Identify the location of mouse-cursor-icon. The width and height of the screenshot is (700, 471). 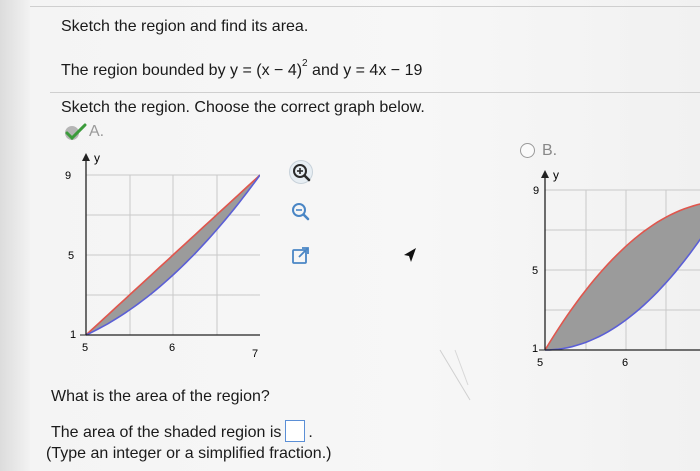
(410, 255).